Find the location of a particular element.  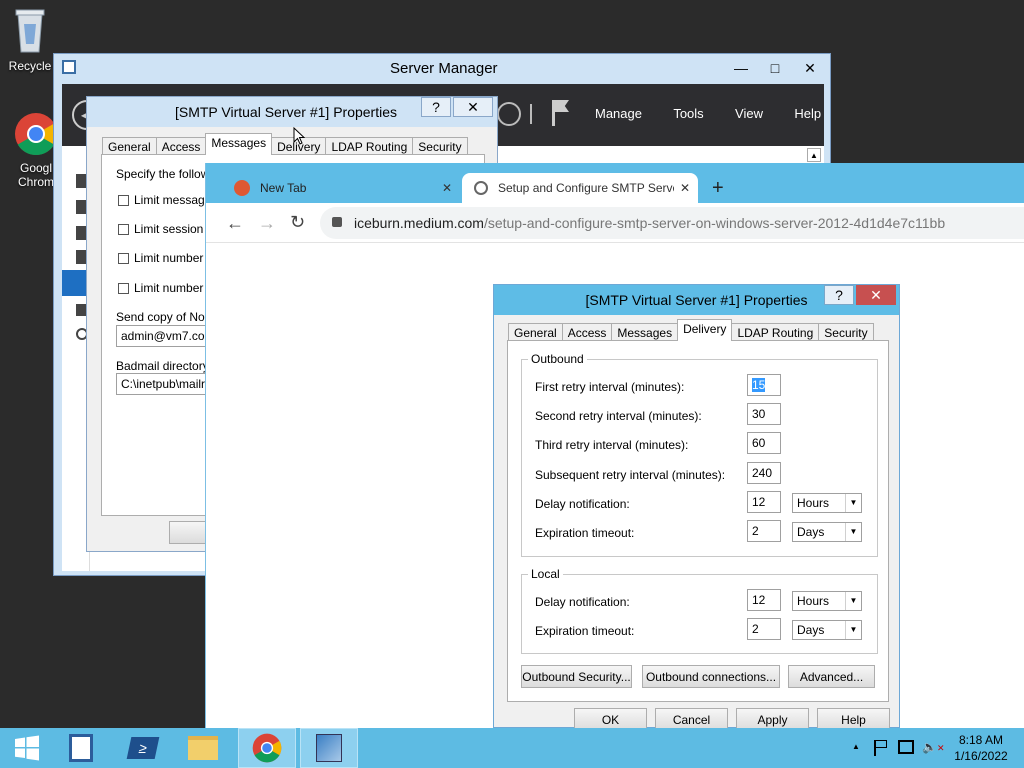

volume-muted-icon: 🔈✕ is located at coordinates (933, 747).